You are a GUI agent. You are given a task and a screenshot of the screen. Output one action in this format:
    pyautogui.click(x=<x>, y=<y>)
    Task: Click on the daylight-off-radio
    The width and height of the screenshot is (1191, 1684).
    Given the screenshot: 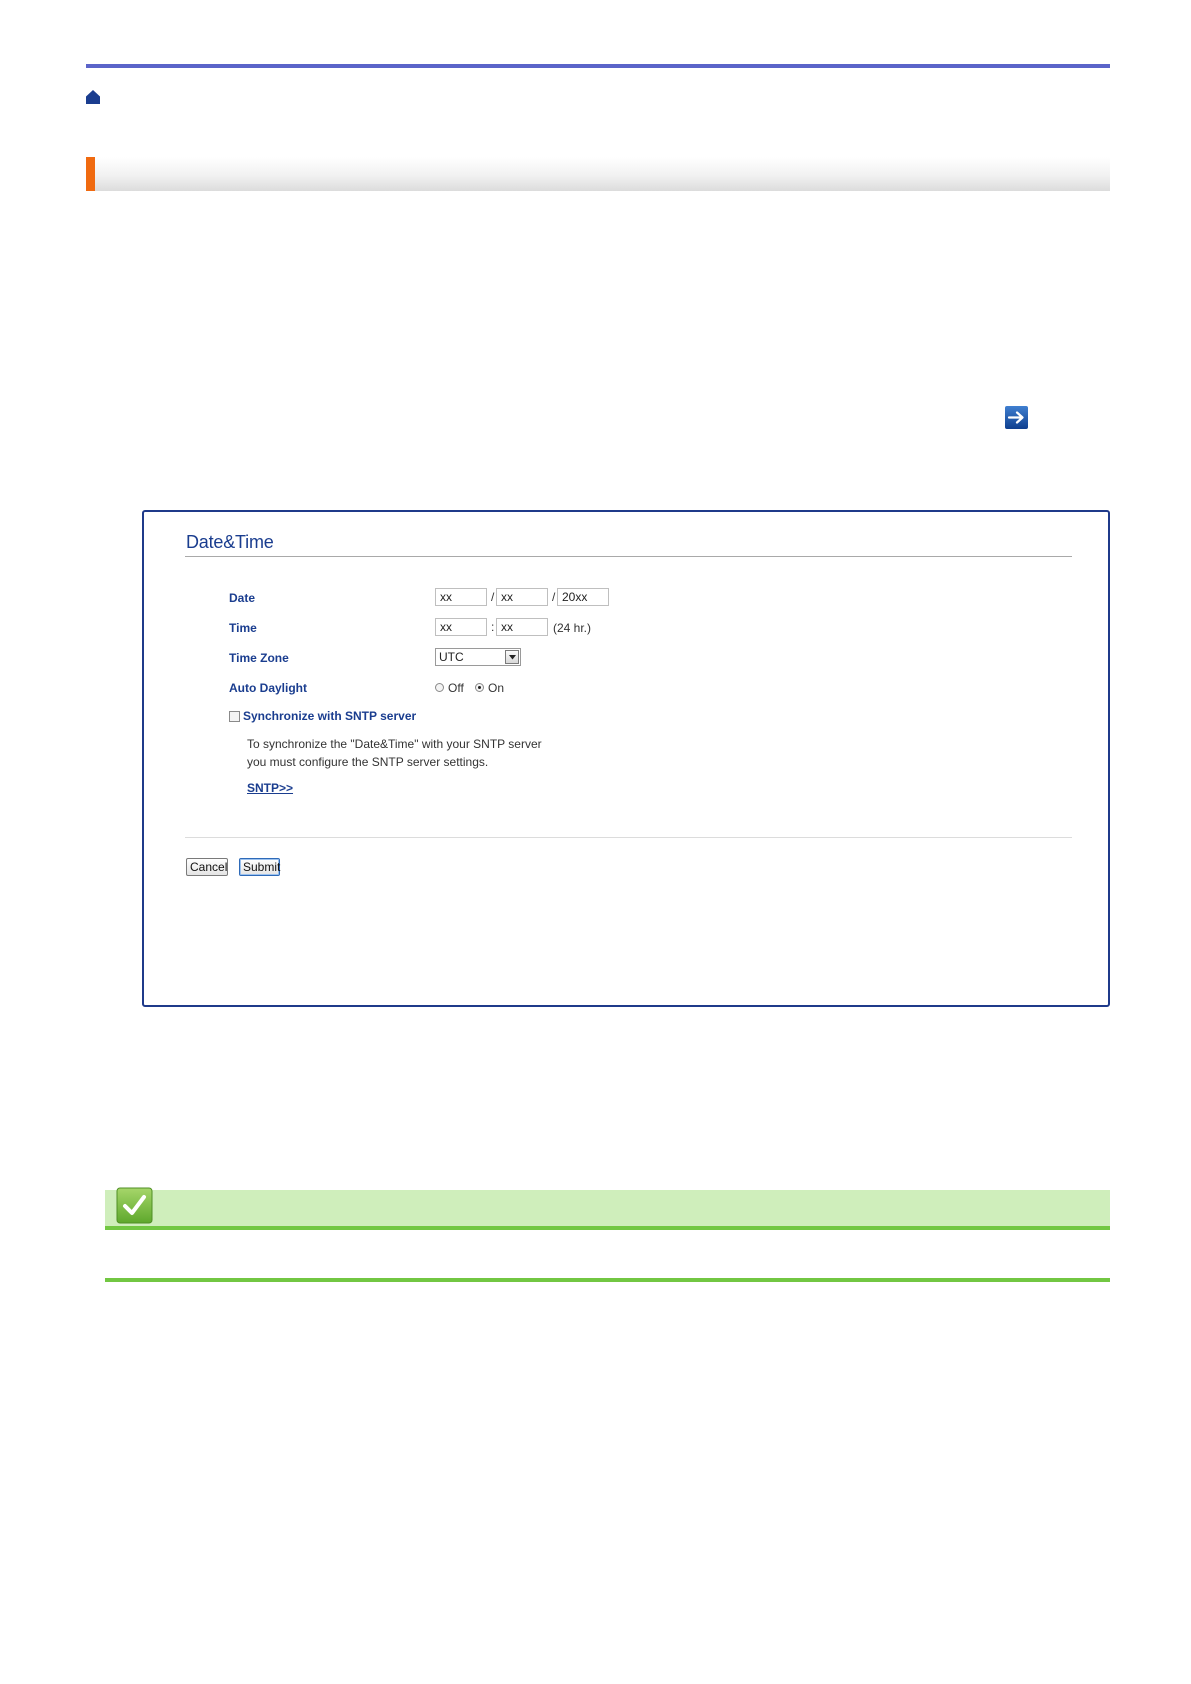 What is the action you would take?
    pyautogui.click(x=439, y=687)
    